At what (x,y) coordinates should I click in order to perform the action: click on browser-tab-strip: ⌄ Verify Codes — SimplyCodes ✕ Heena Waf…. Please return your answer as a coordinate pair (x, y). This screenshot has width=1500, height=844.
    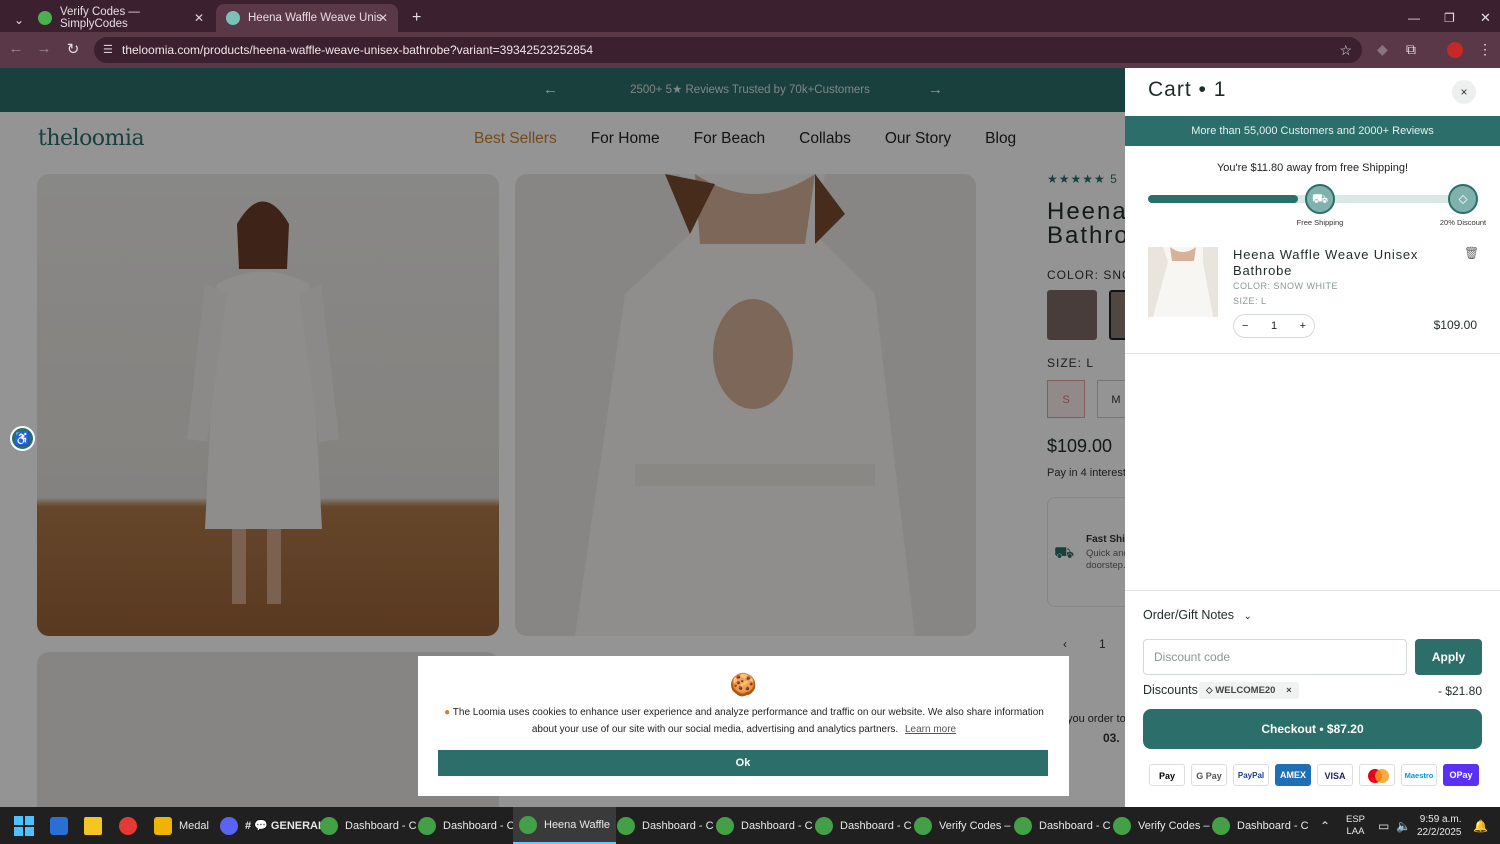
    Looking at the image, I should click on (750, 16).